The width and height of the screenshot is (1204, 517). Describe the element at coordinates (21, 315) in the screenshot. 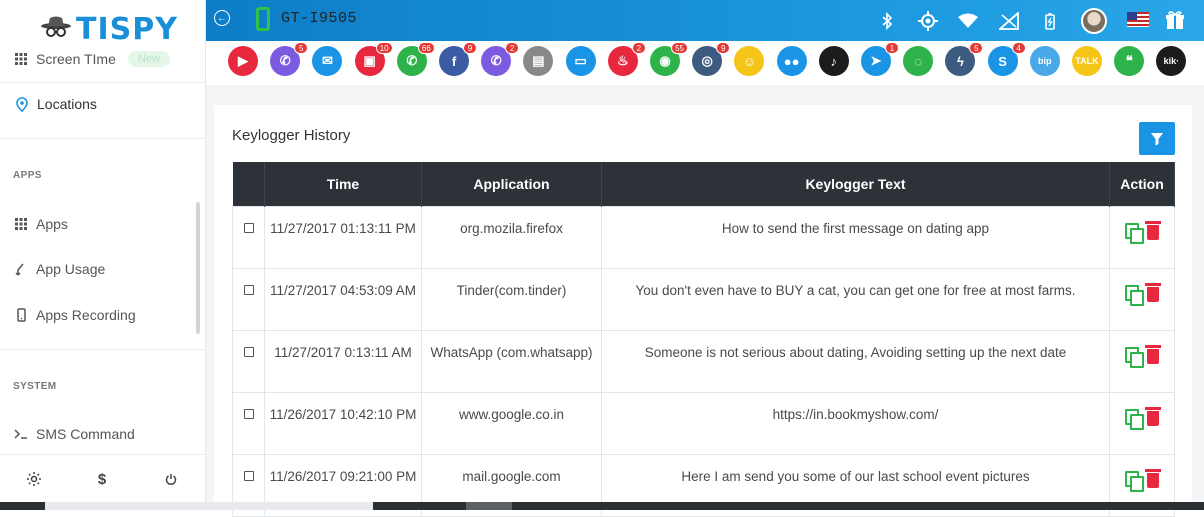

I see `mobile-icon` at that location.